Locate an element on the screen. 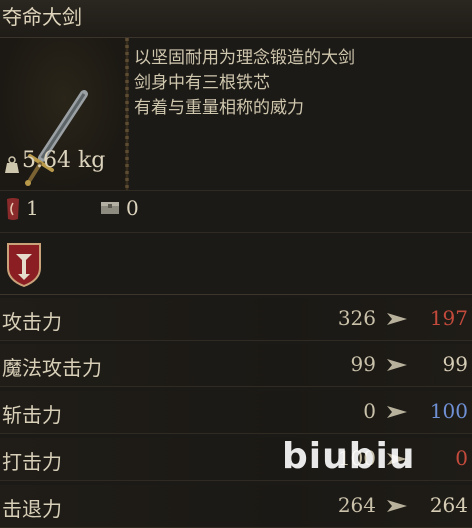  requirement-icon is located at coordinates (13, 209).